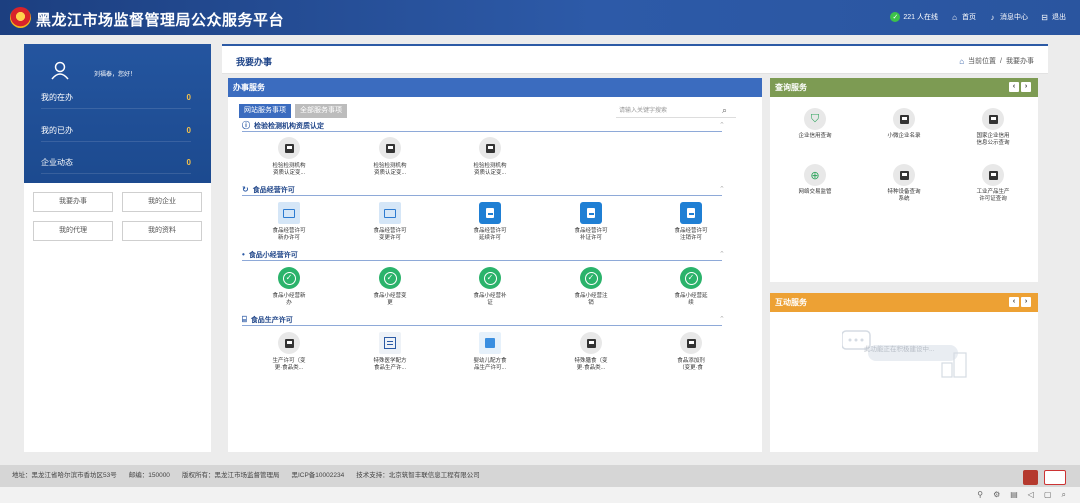 The height and width of the screenshot is (503, 1080). I want to click on query-tile: 工业产品生产 许可证查询, so click(993, 183).